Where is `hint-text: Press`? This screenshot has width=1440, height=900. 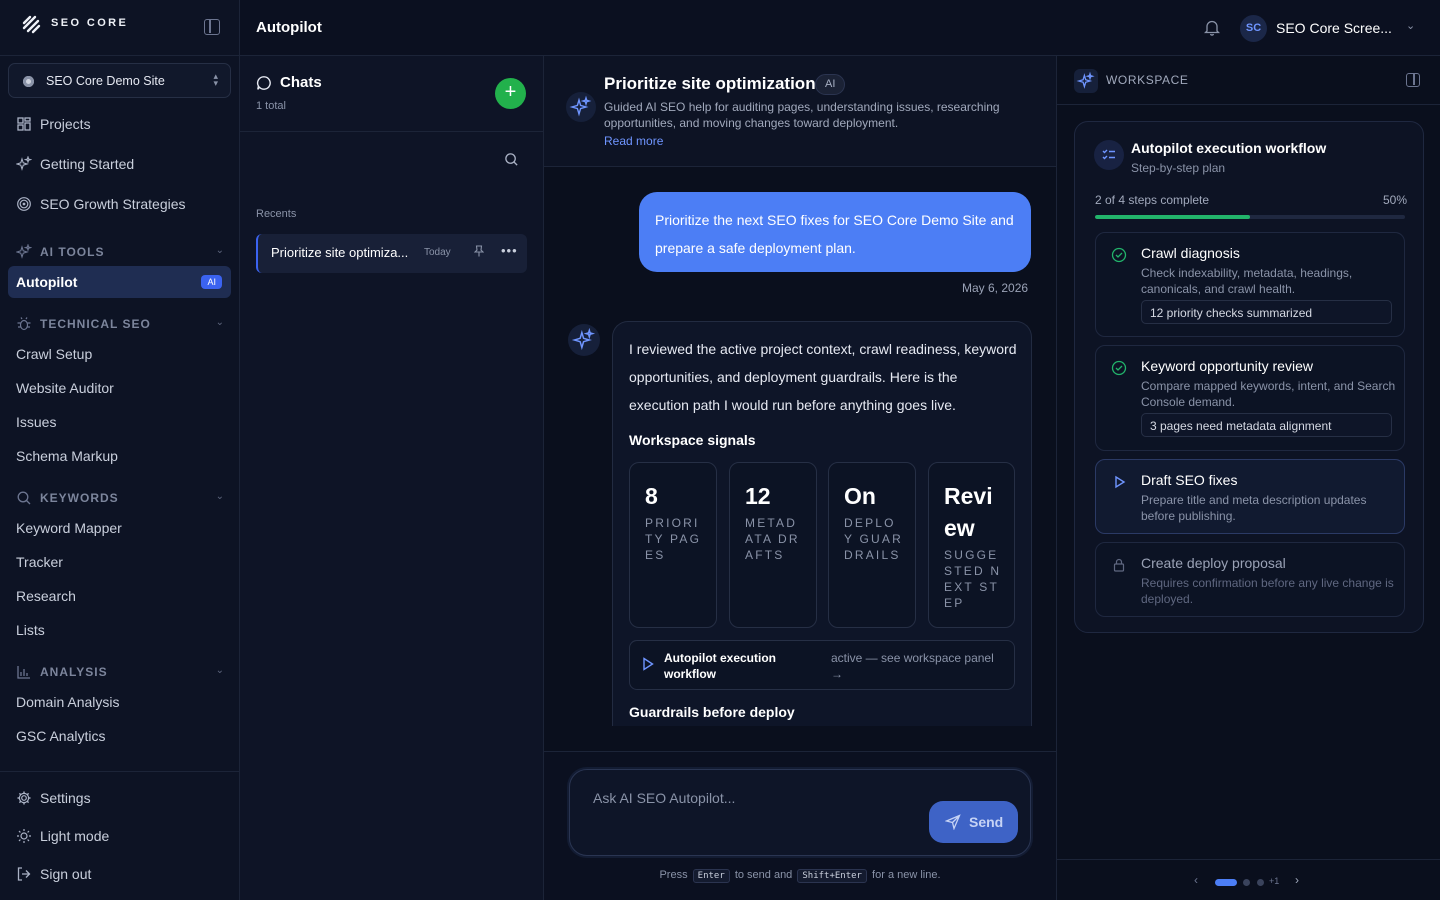
hint-text: Press is located at coordinates (673, 875).